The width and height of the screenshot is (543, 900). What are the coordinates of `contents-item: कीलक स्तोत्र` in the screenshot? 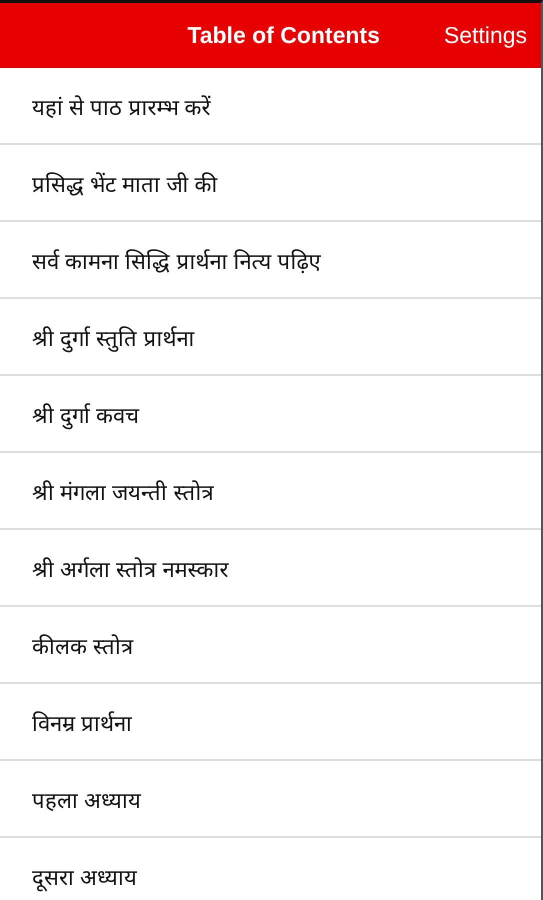 It's located at (270, 645).